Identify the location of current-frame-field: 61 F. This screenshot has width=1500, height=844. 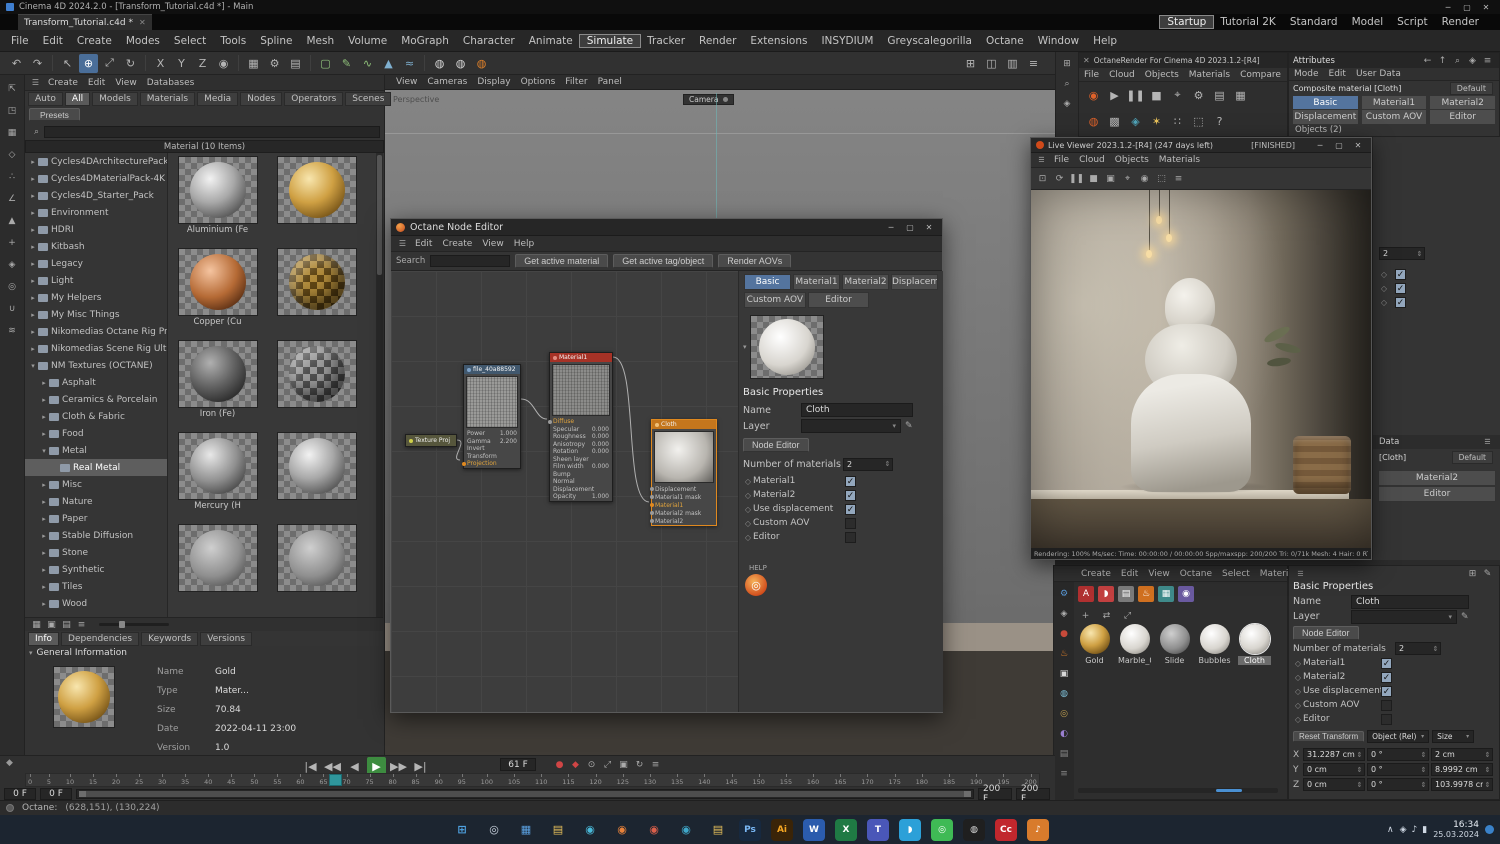
(518, 764).